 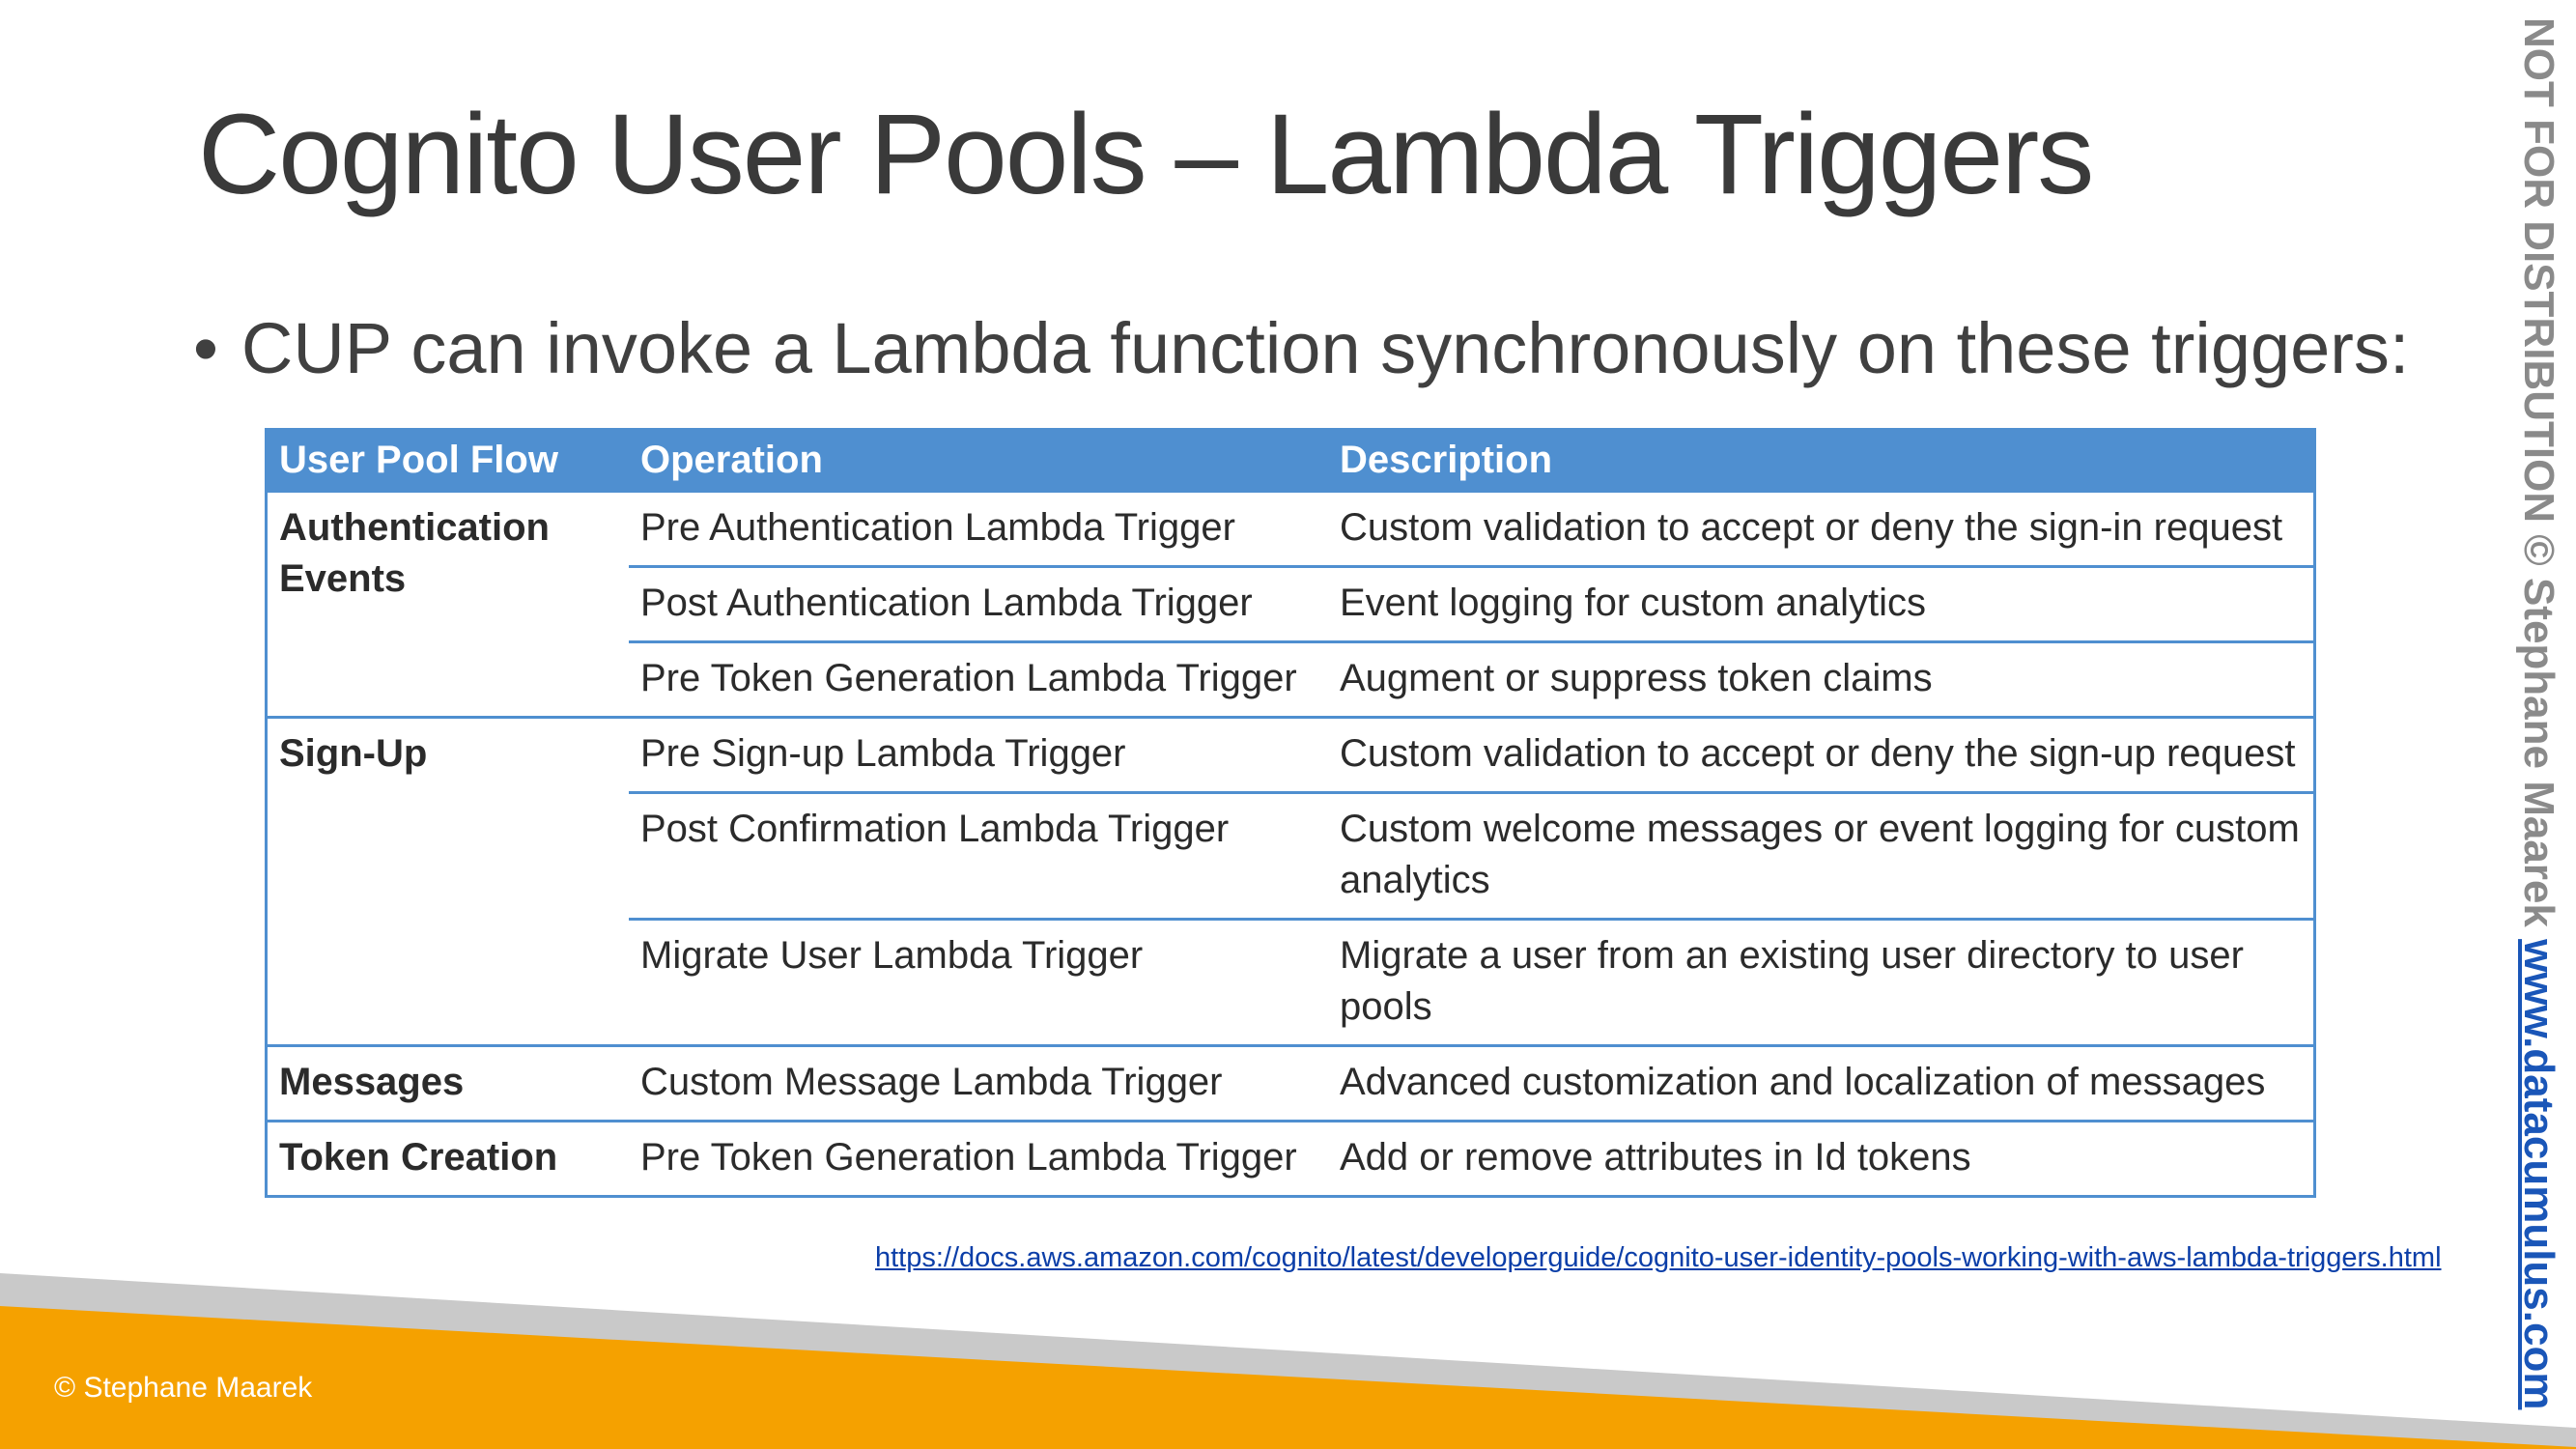 I want to click on footer-band, so click(x=1288, y=1361).